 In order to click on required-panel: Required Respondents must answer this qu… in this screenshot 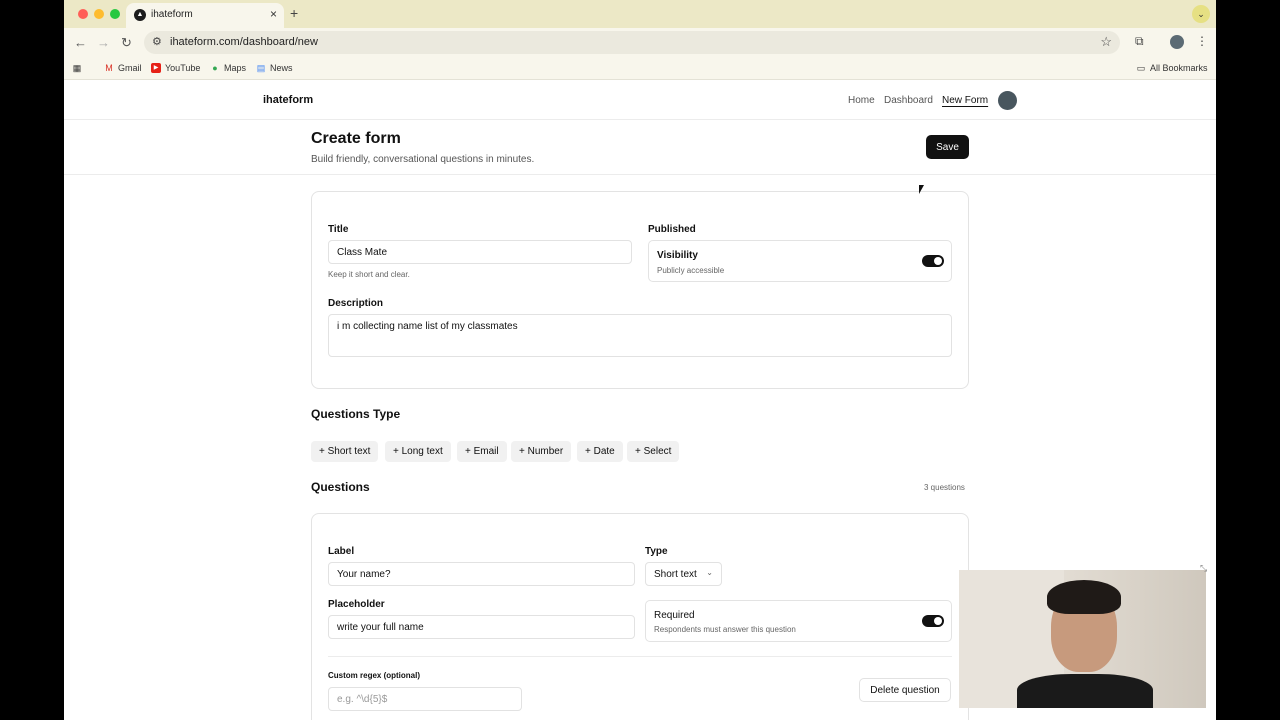, I will do `click(798, 621)`.